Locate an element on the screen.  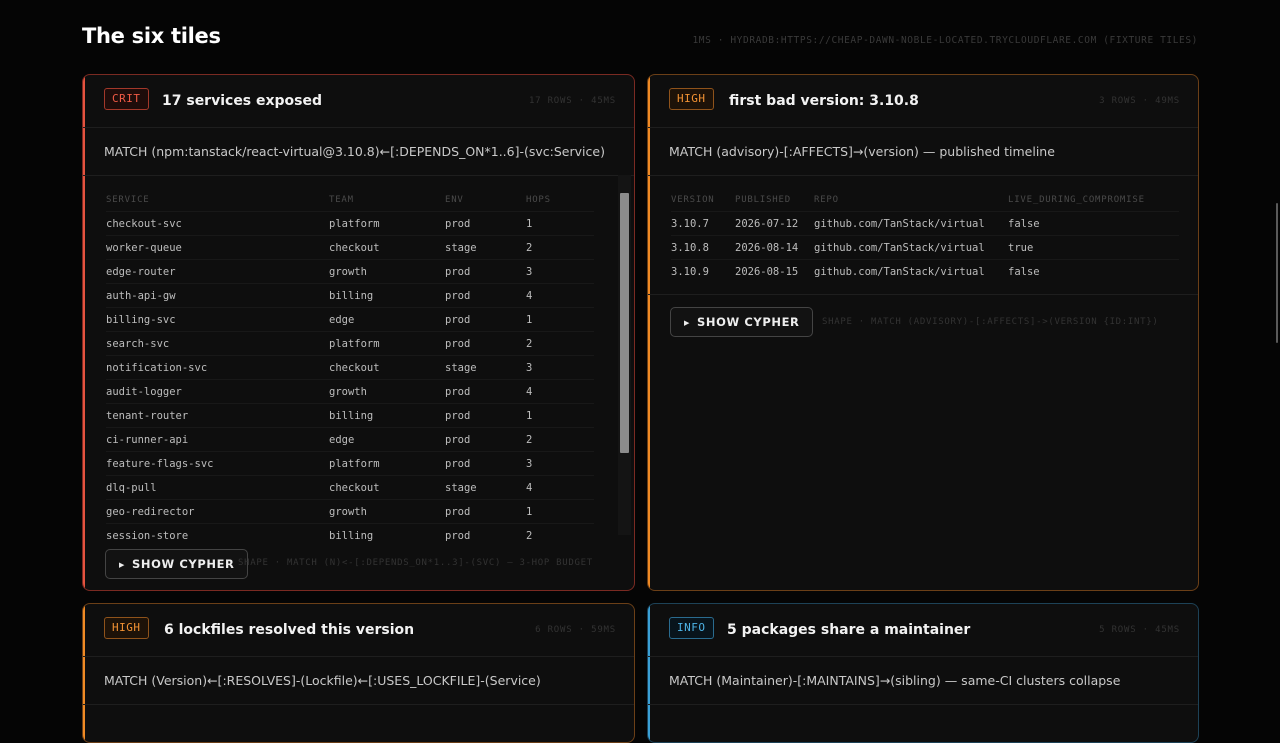
table-row: audit-logger growth prod 4 is located at coordinates (350, 391).